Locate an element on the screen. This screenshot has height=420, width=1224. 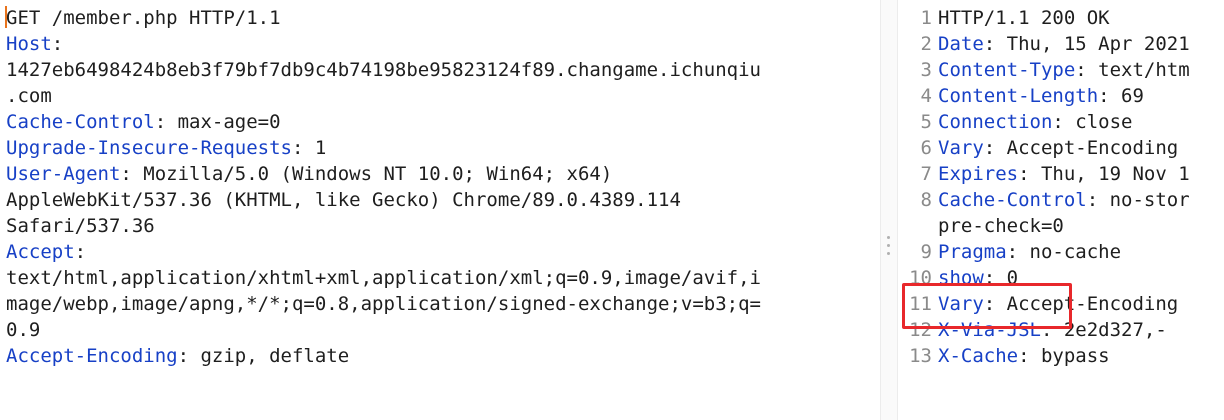
response-line: 9 Pragma: no-cache is located at coordinates (1008, 252).